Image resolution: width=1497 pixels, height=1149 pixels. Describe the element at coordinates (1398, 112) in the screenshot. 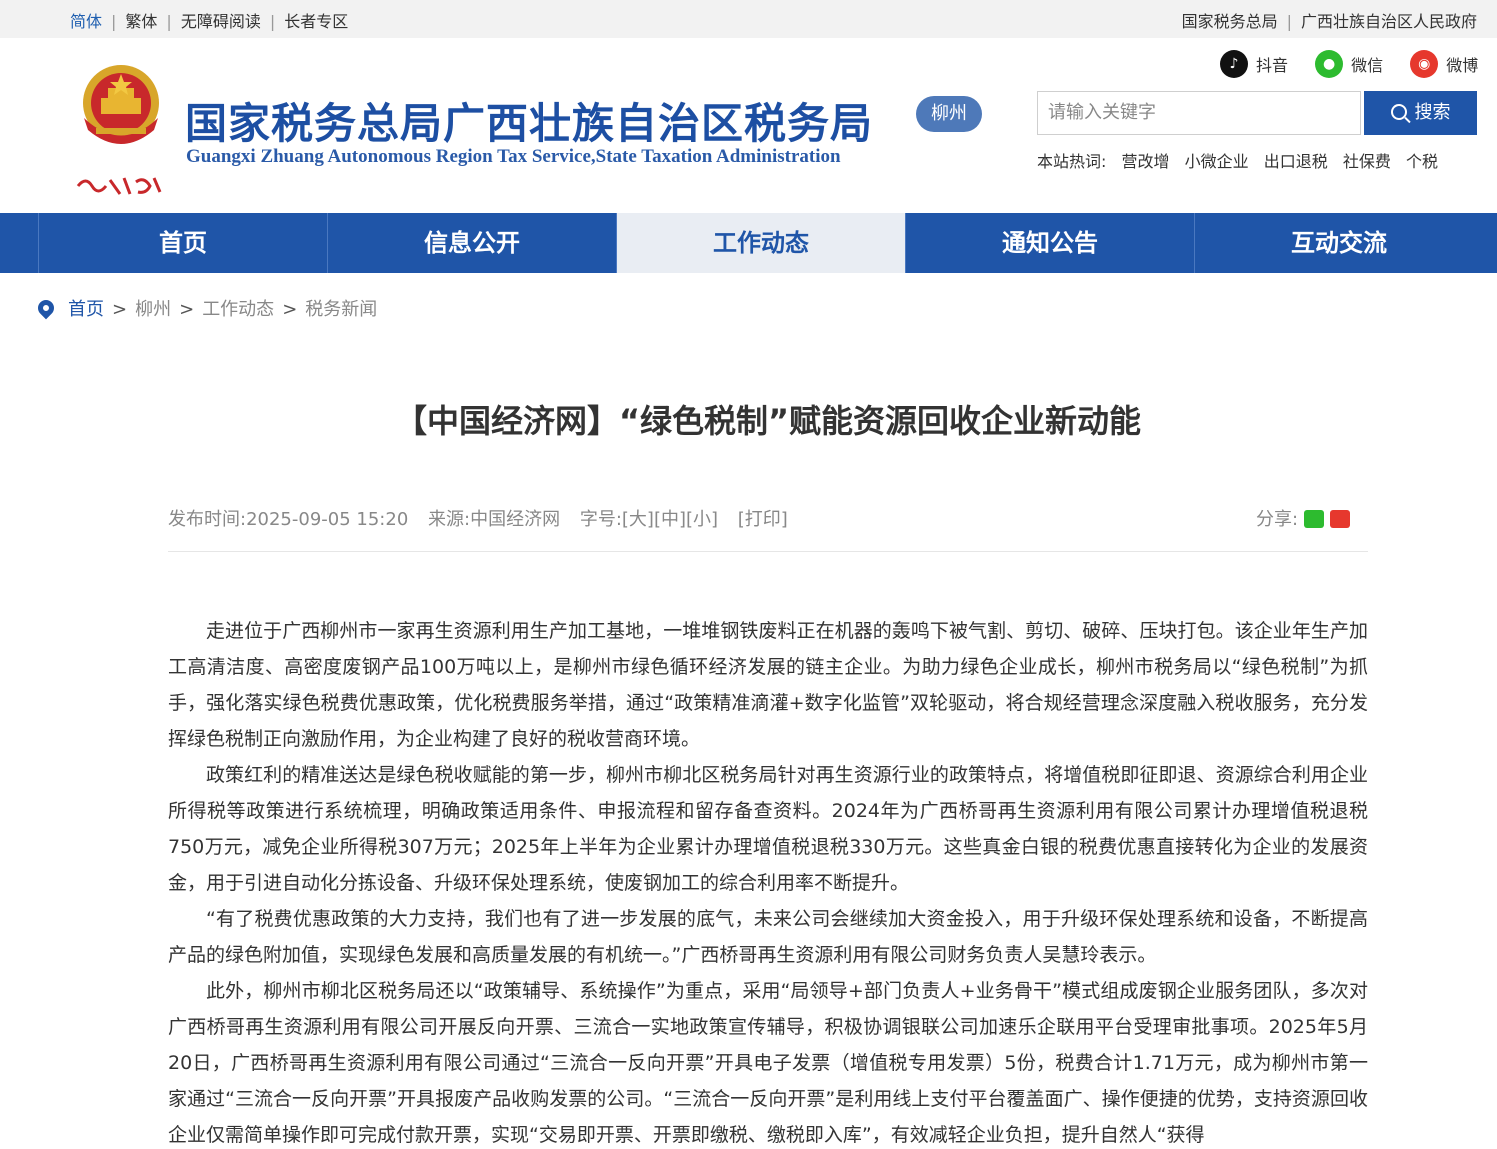

I see `search-icon` at that location.